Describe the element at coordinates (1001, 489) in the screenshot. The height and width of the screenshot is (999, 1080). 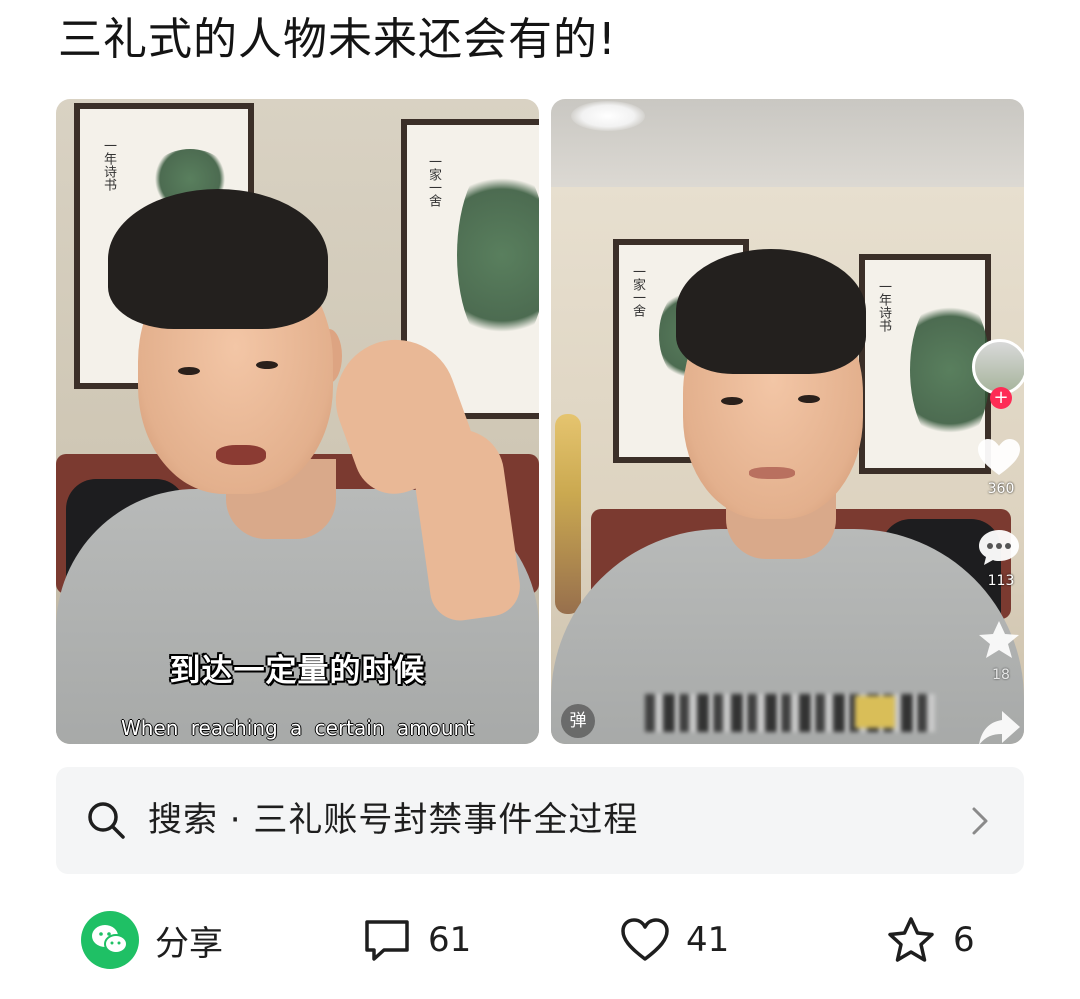
I see `video-like-count: 360` at that location.